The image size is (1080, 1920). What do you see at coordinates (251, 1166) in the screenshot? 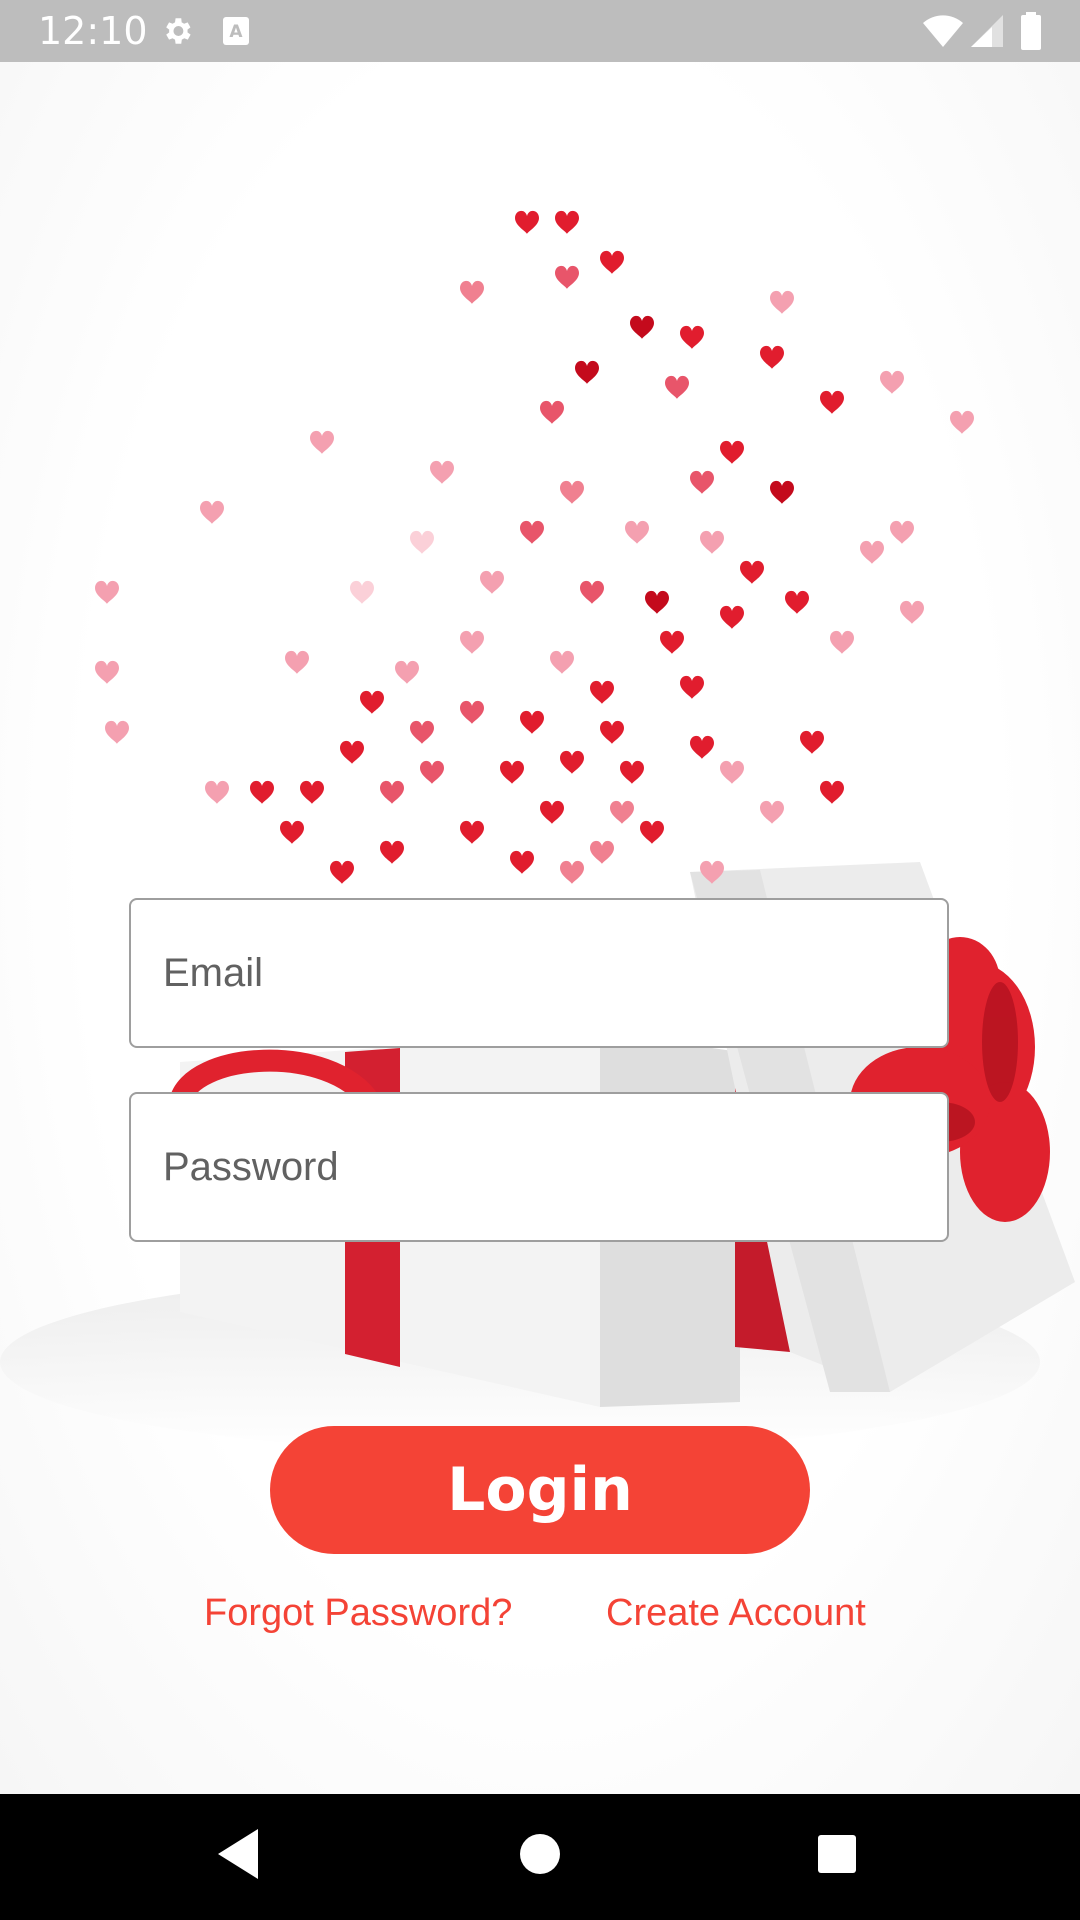
I see `password-placeholder: Password` at bounding box center [251, 1166].